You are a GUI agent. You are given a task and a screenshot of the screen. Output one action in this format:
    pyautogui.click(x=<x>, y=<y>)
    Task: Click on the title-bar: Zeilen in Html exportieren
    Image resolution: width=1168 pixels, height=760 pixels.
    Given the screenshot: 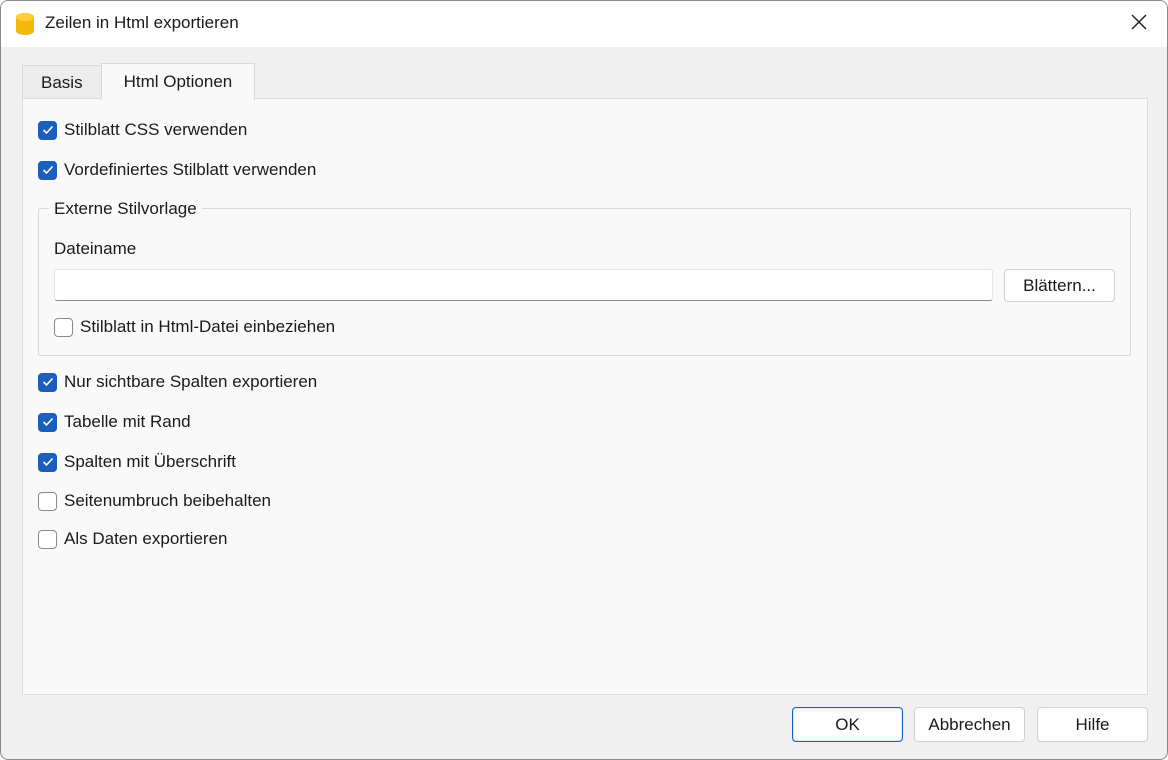 What is the action you would take?
    pyautogui.click(x=584, y=24)
    